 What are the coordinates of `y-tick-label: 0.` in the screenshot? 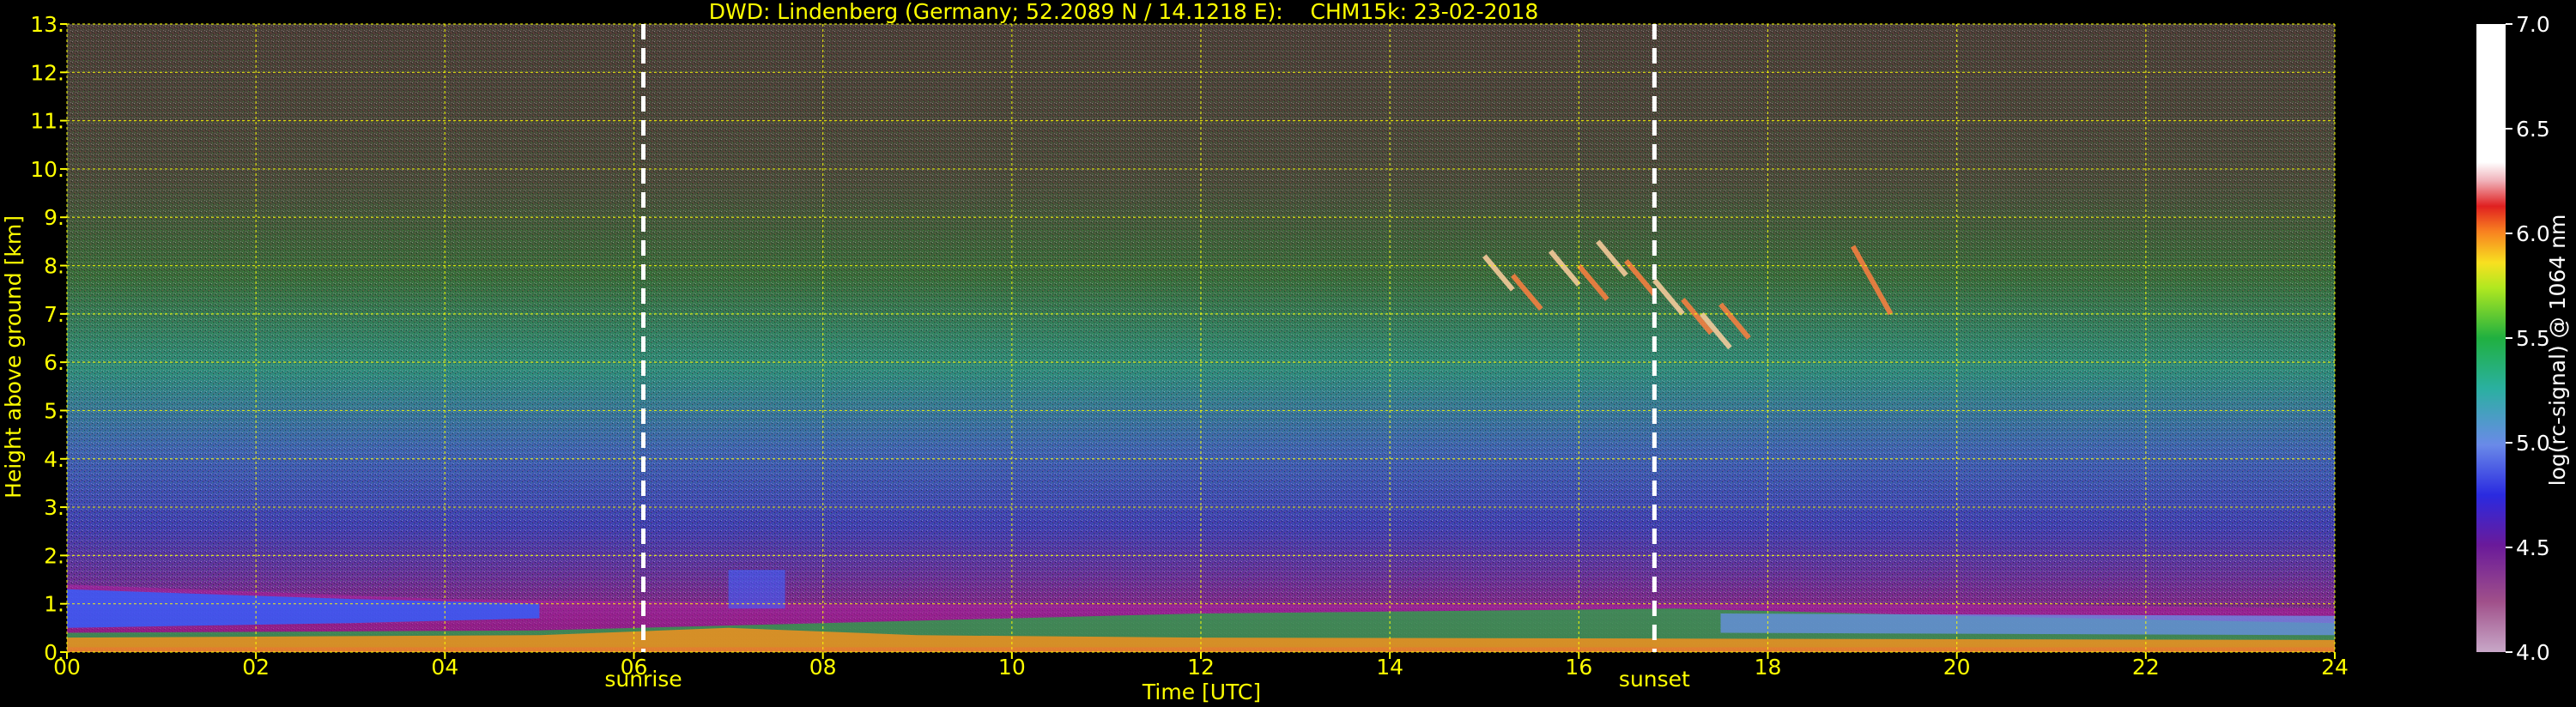 It's located at (54, 653).